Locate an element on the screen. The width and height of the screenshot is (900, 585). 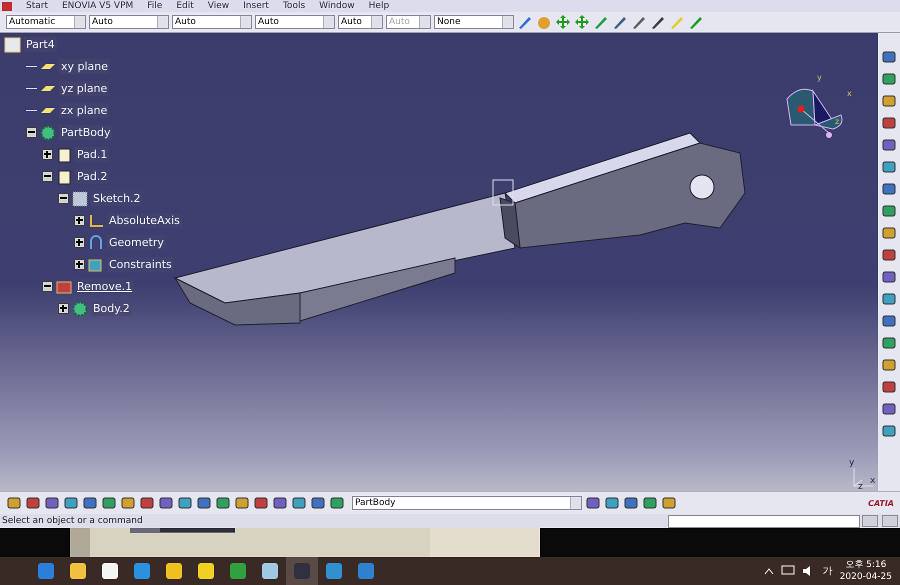
catia-logo: CATIA is located at coordinates (881, 503).